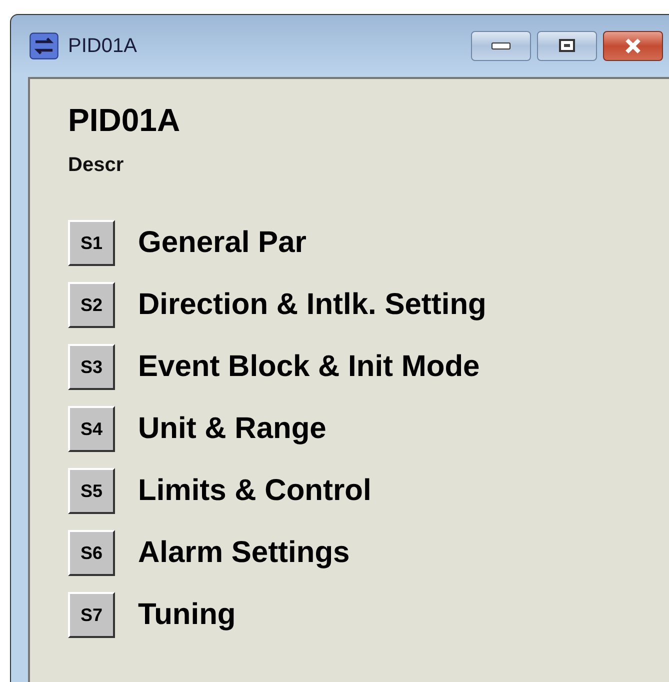 This screenshot has width=669, height=682. Describe the element at coordinates (309, 367) in the screenshot. I see `section-label: Event Block & Init Mode` at that location.